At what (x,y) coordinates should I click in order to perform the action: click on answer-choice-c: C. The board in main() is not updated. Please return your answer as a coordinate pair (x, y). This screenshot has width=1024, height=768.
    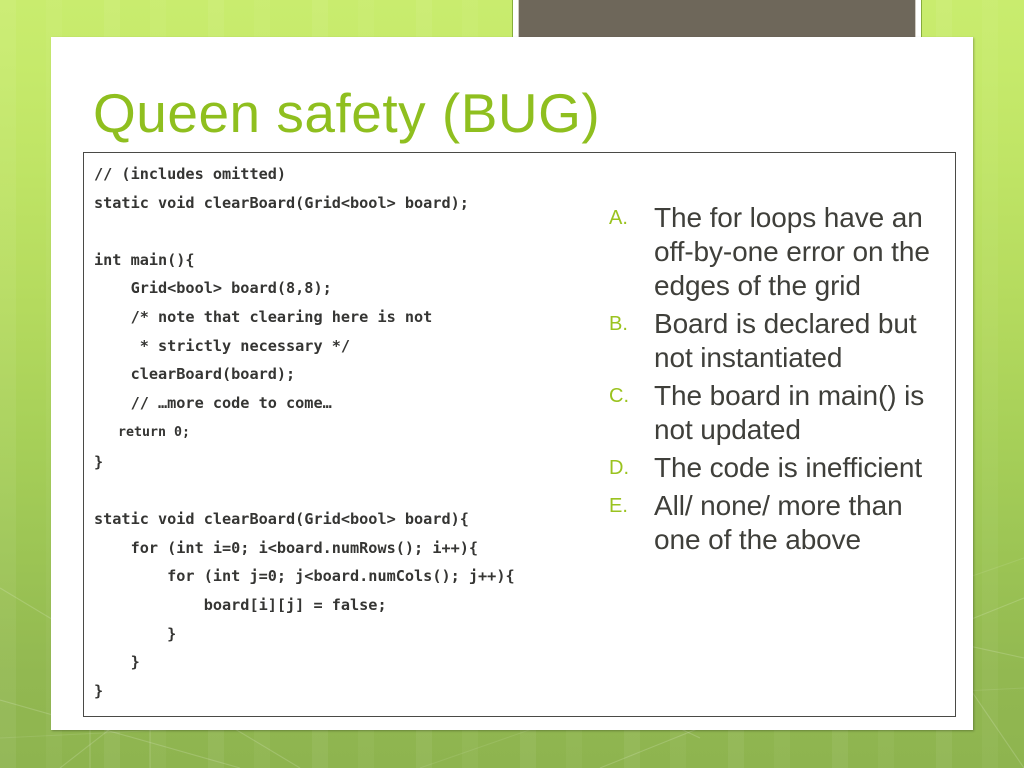
    Looking at the image, I should click on (776, 413).